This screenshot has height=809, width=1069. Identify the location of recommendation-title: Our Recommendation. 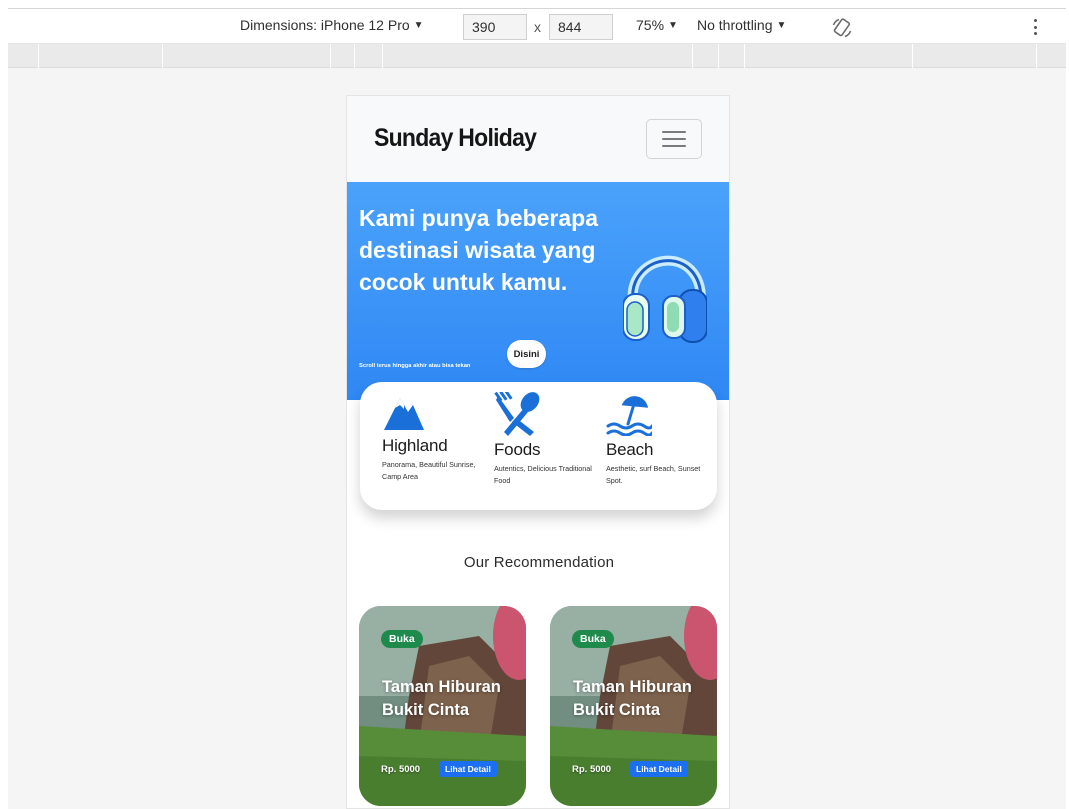
(539, 562).